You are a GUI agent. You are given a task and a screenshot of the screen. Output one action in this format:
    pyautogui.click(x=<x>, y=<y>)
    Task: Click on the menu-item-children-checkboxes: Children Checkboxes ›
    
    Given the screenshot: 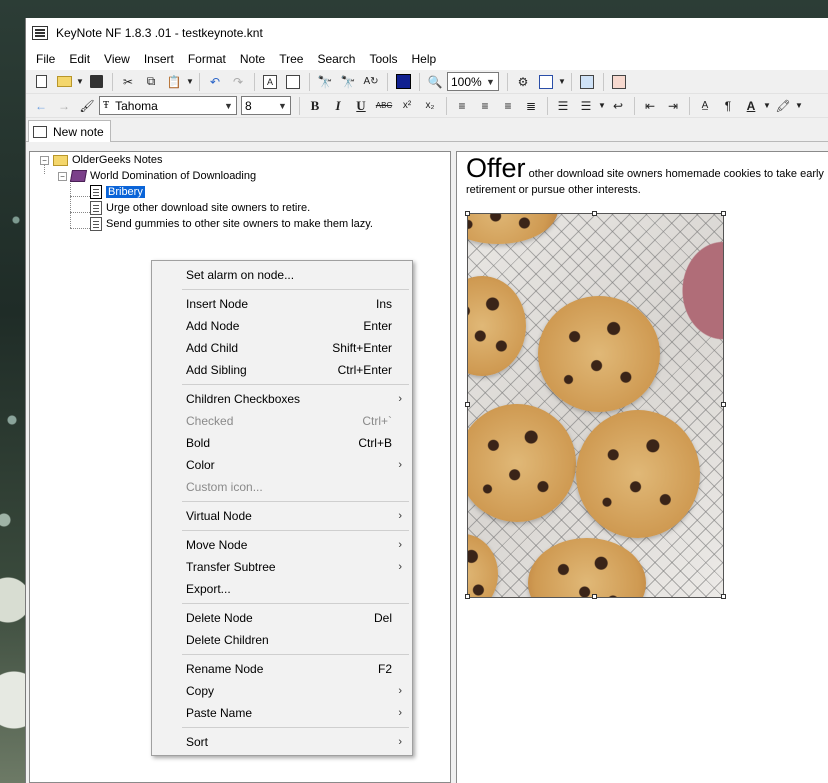 What is the action you would take?
    pyautogui.click(x=282, y=399)
    